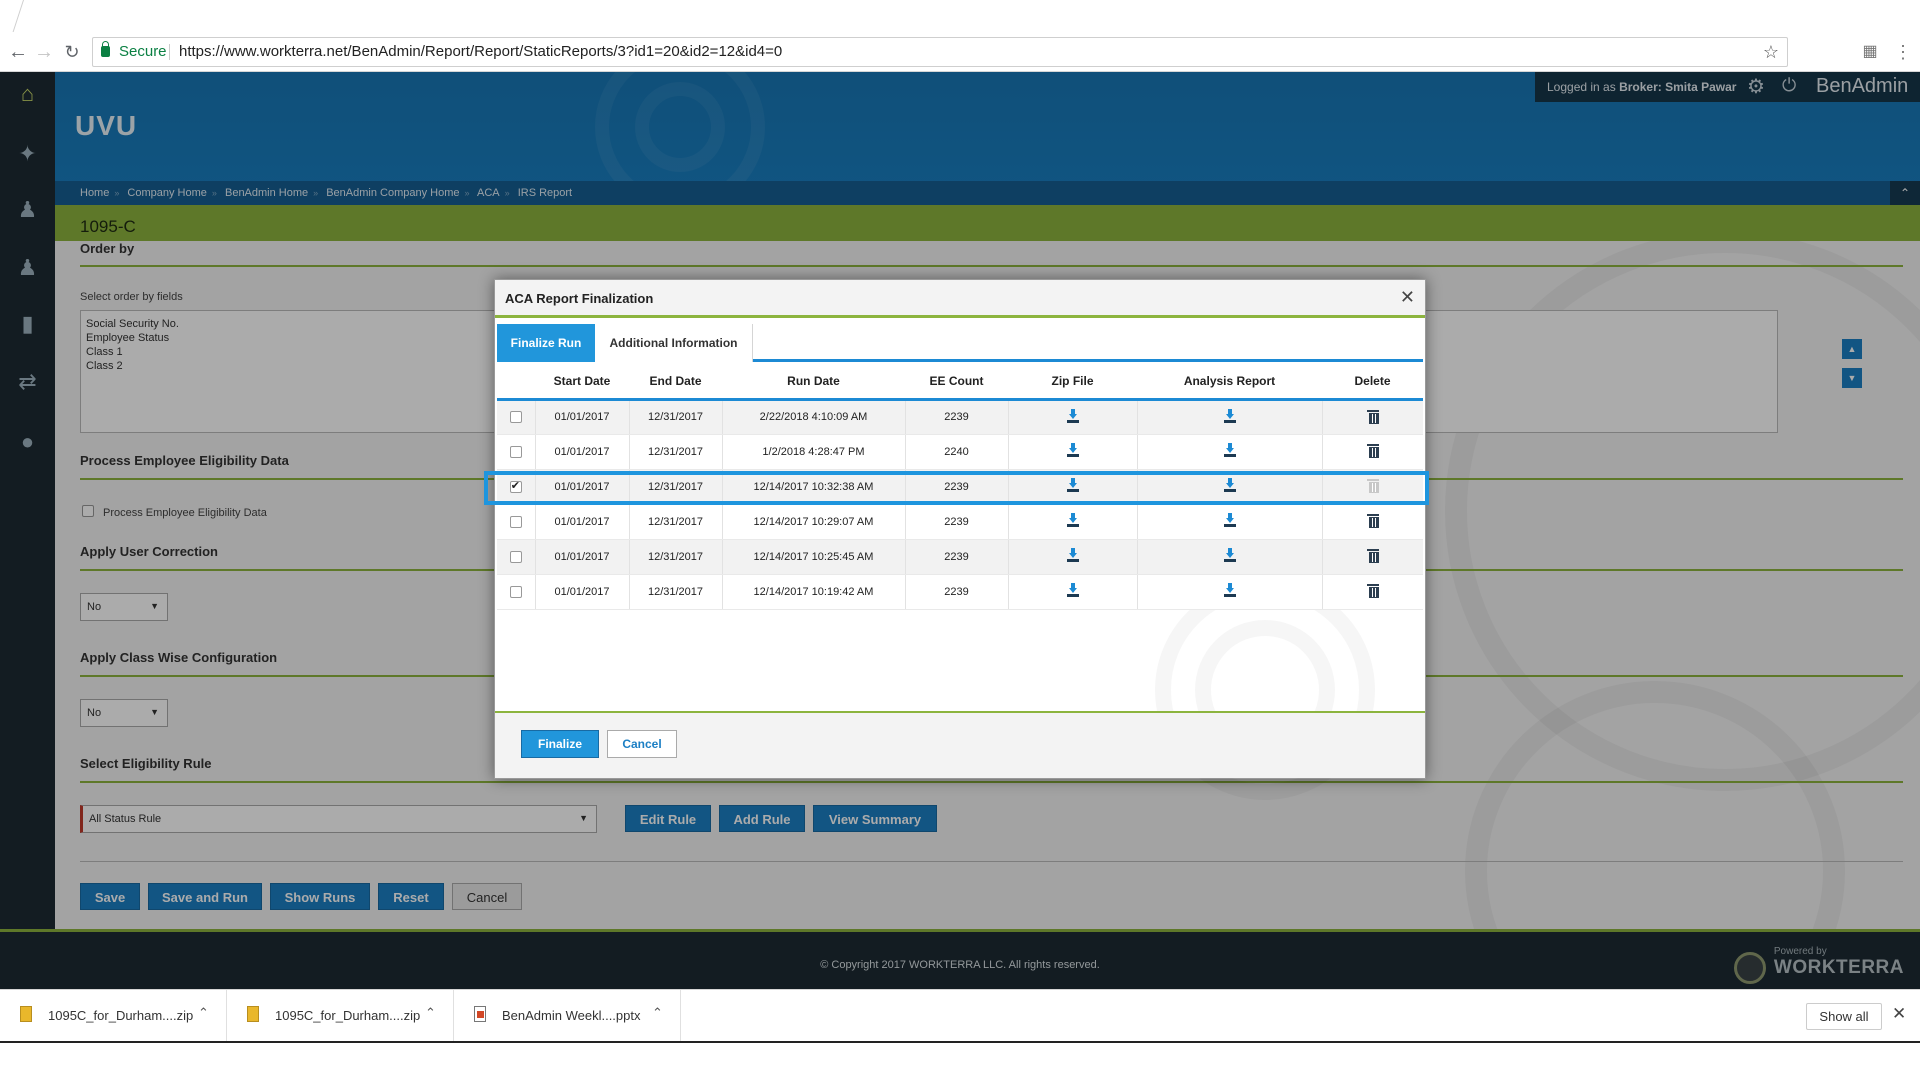 The height and width of the screenshot is (1080, 1920). What do you see at coordinates (579, 298) in the screenshot?
I see `dialog-title: ACA Report Finalization` at bounding box center [579, 298].